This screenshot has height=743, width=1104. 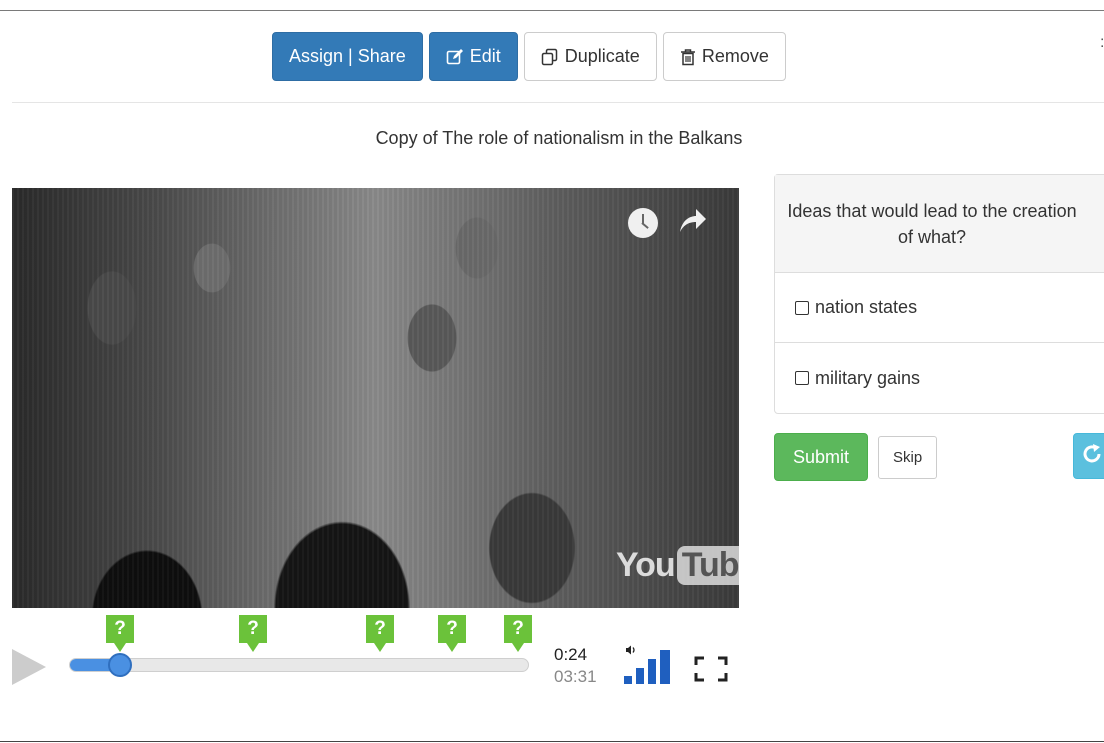 I want to click on edit-label: Edit, so click(x=485, y=56).